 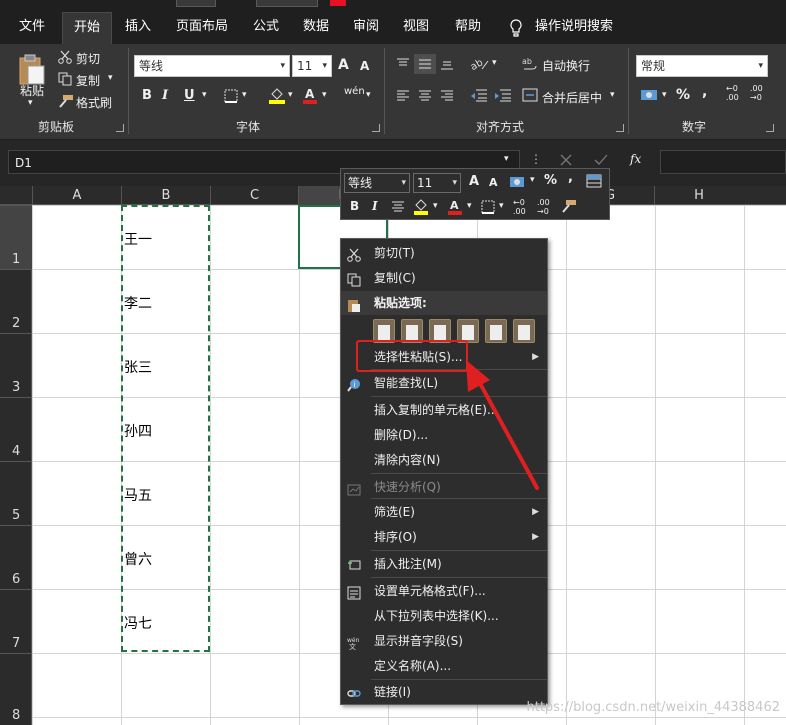 What do you see at coordinates (502, 425) in the screenshot?
I see `annotation-arrow-icon` at bounding box center [502, 425].